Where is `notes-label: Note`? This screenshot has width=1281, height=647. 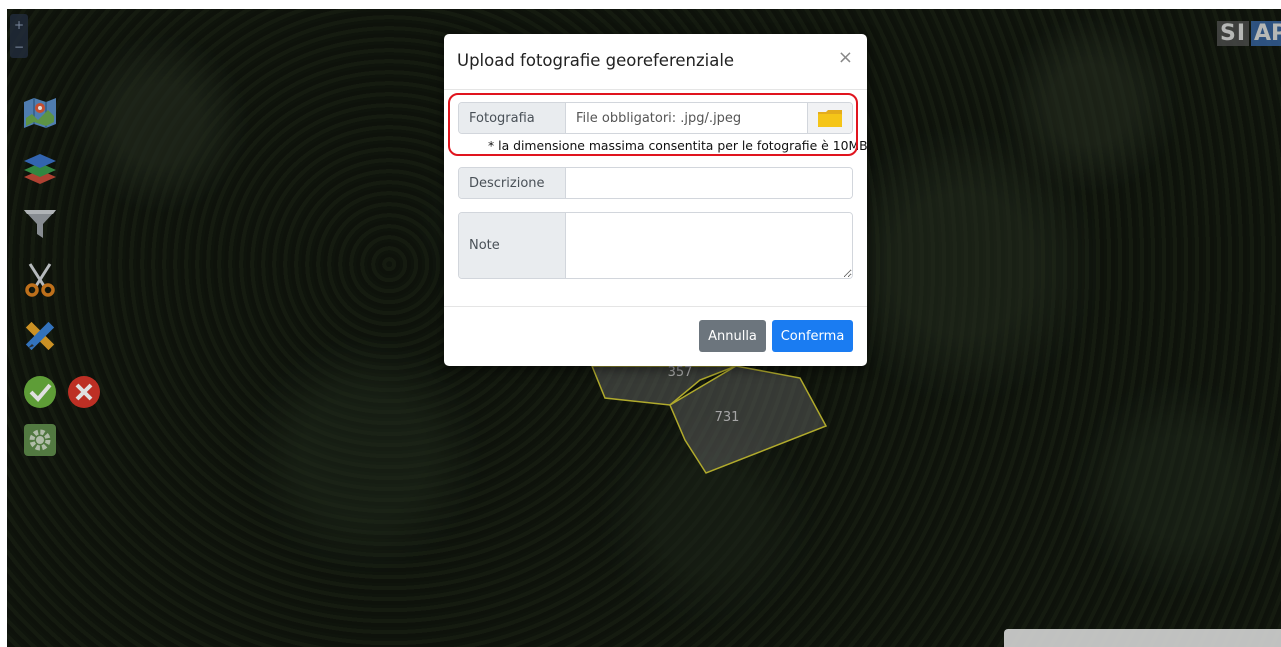
notes-label: Note is located at coordinates (512, 245).